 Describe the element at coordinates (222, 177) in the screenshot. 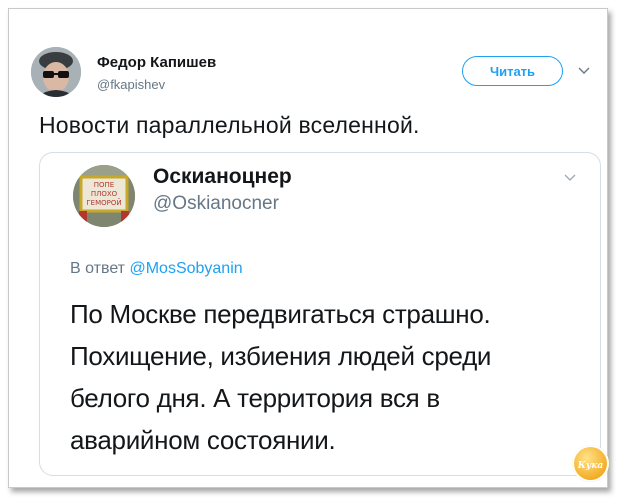

I see `quoted-author-name: Оскианоцнер` at that location.